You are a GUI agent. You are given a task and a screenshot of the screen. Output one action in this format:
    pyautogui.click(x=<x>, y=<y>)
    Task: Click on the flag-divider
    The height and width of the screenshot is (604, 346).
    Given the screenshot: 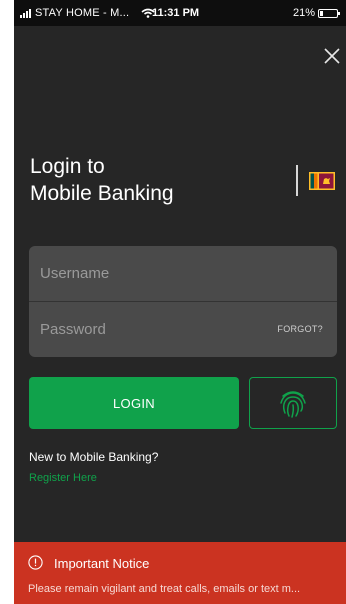 What is the action you would take?
    pyautogui.click(x=297, y=180)
    